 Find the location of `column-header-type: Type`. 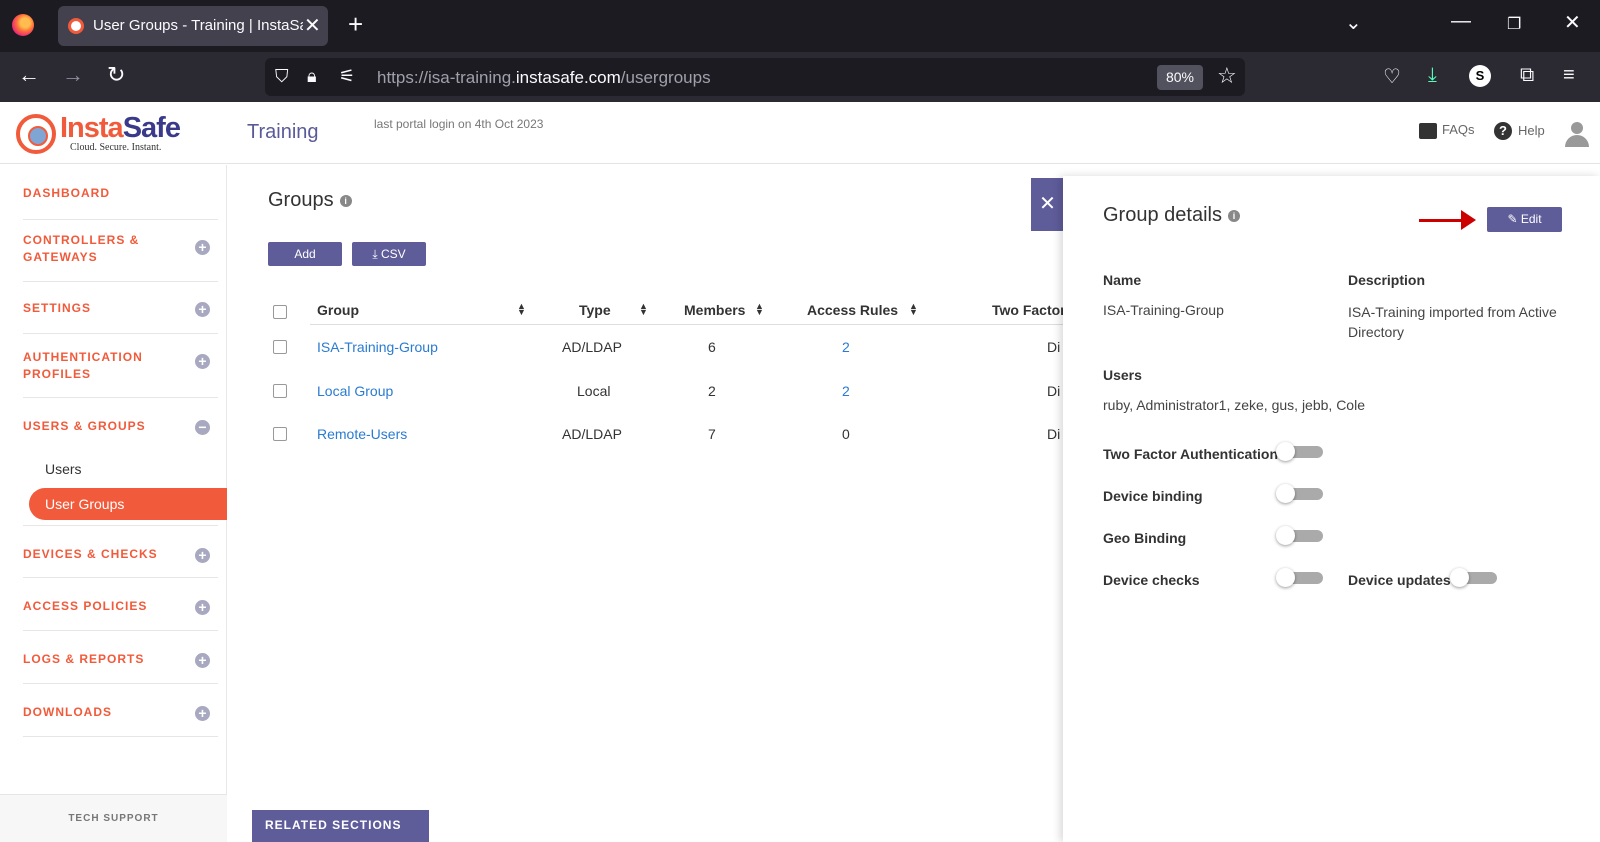

column-header-type: Type is located at coordinates (595, 310).